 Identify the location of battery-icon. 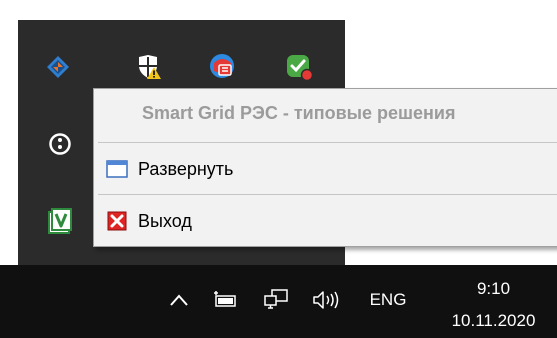
(225, 300).